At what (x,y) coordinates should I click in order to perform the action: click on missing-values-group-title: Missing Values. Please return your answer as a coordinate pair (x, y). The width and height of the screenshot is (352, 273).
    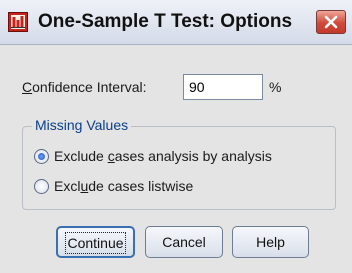
    Looking at the image, I should click on (82, 125).